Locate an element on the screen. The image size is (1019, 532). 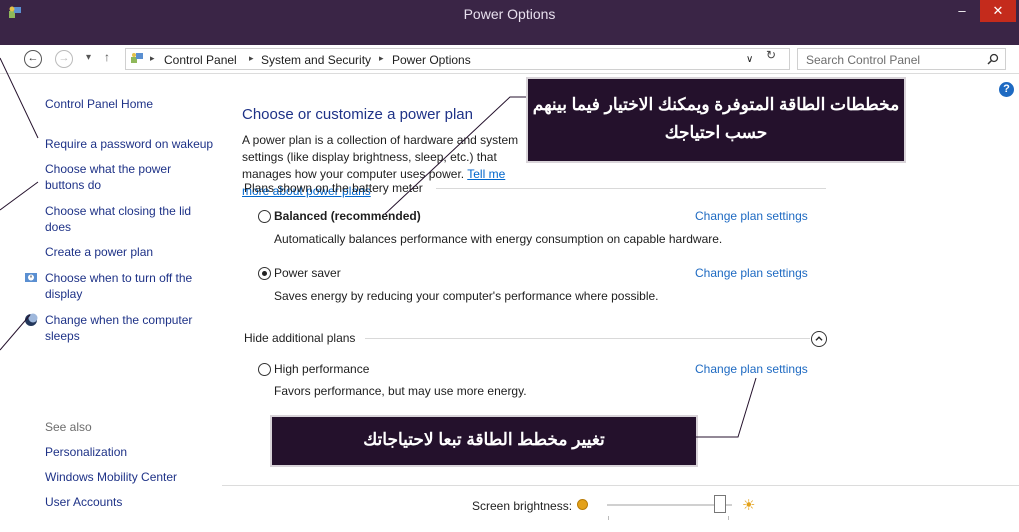
brightness-slider-track is located at coordinates (669, 505).